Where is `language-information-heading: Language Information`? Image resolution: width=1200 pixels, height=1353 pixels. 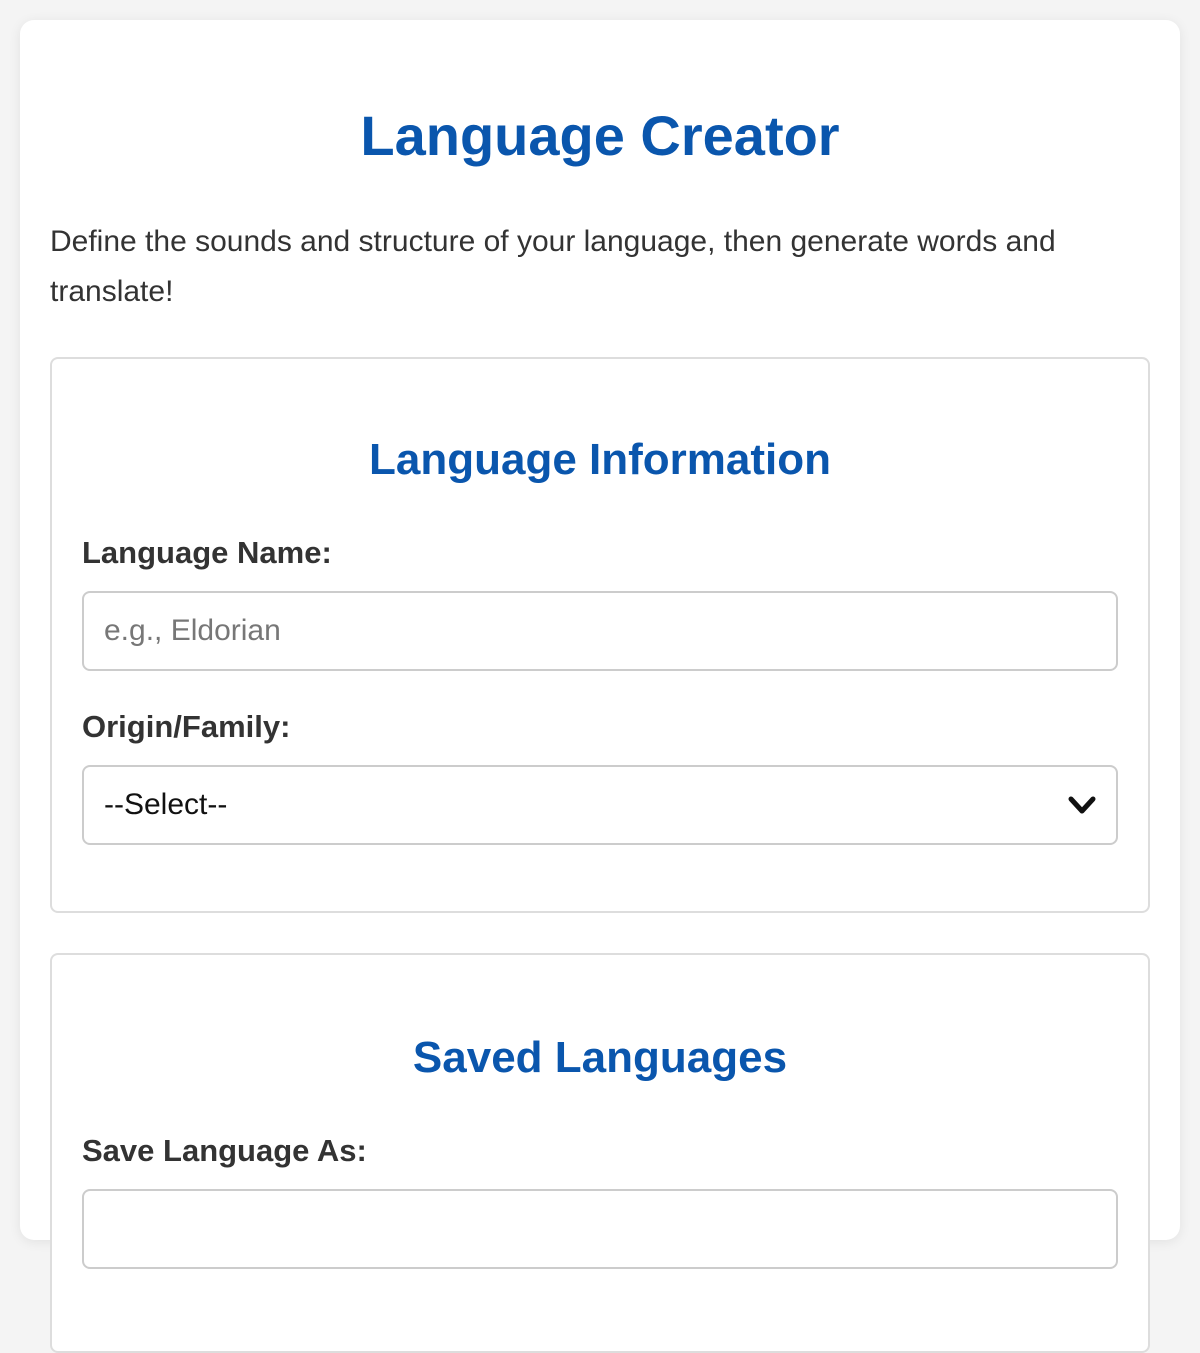
language-information-heading: Language Information is located at coordinates (600, 459).